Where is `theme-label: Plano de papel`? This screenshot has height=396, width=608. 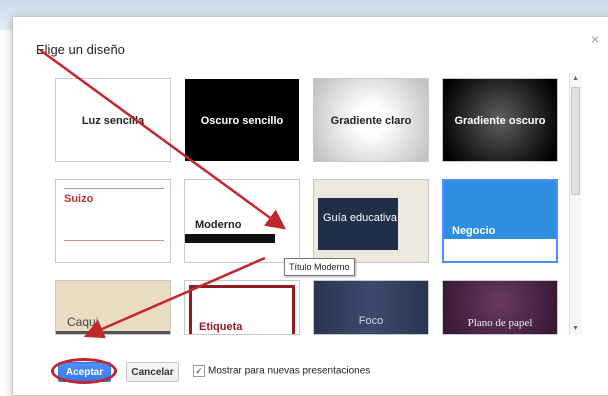 theme-label: Plano de papel is located at coordinates (500, 323).